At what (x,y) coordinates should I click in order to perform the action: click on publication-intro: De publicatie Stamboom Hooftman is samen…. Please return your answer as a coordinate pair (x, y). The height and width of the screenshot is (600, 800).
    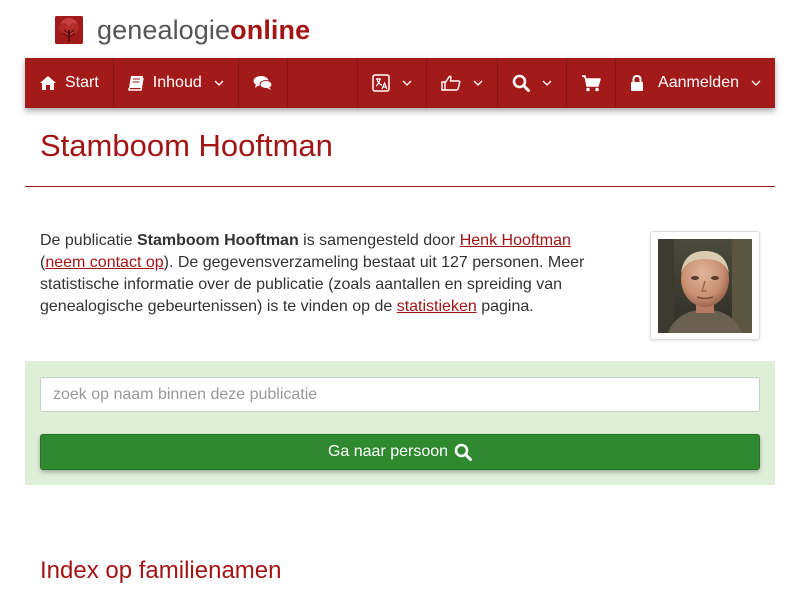
    Looking at the image, I should click on (327, 274).